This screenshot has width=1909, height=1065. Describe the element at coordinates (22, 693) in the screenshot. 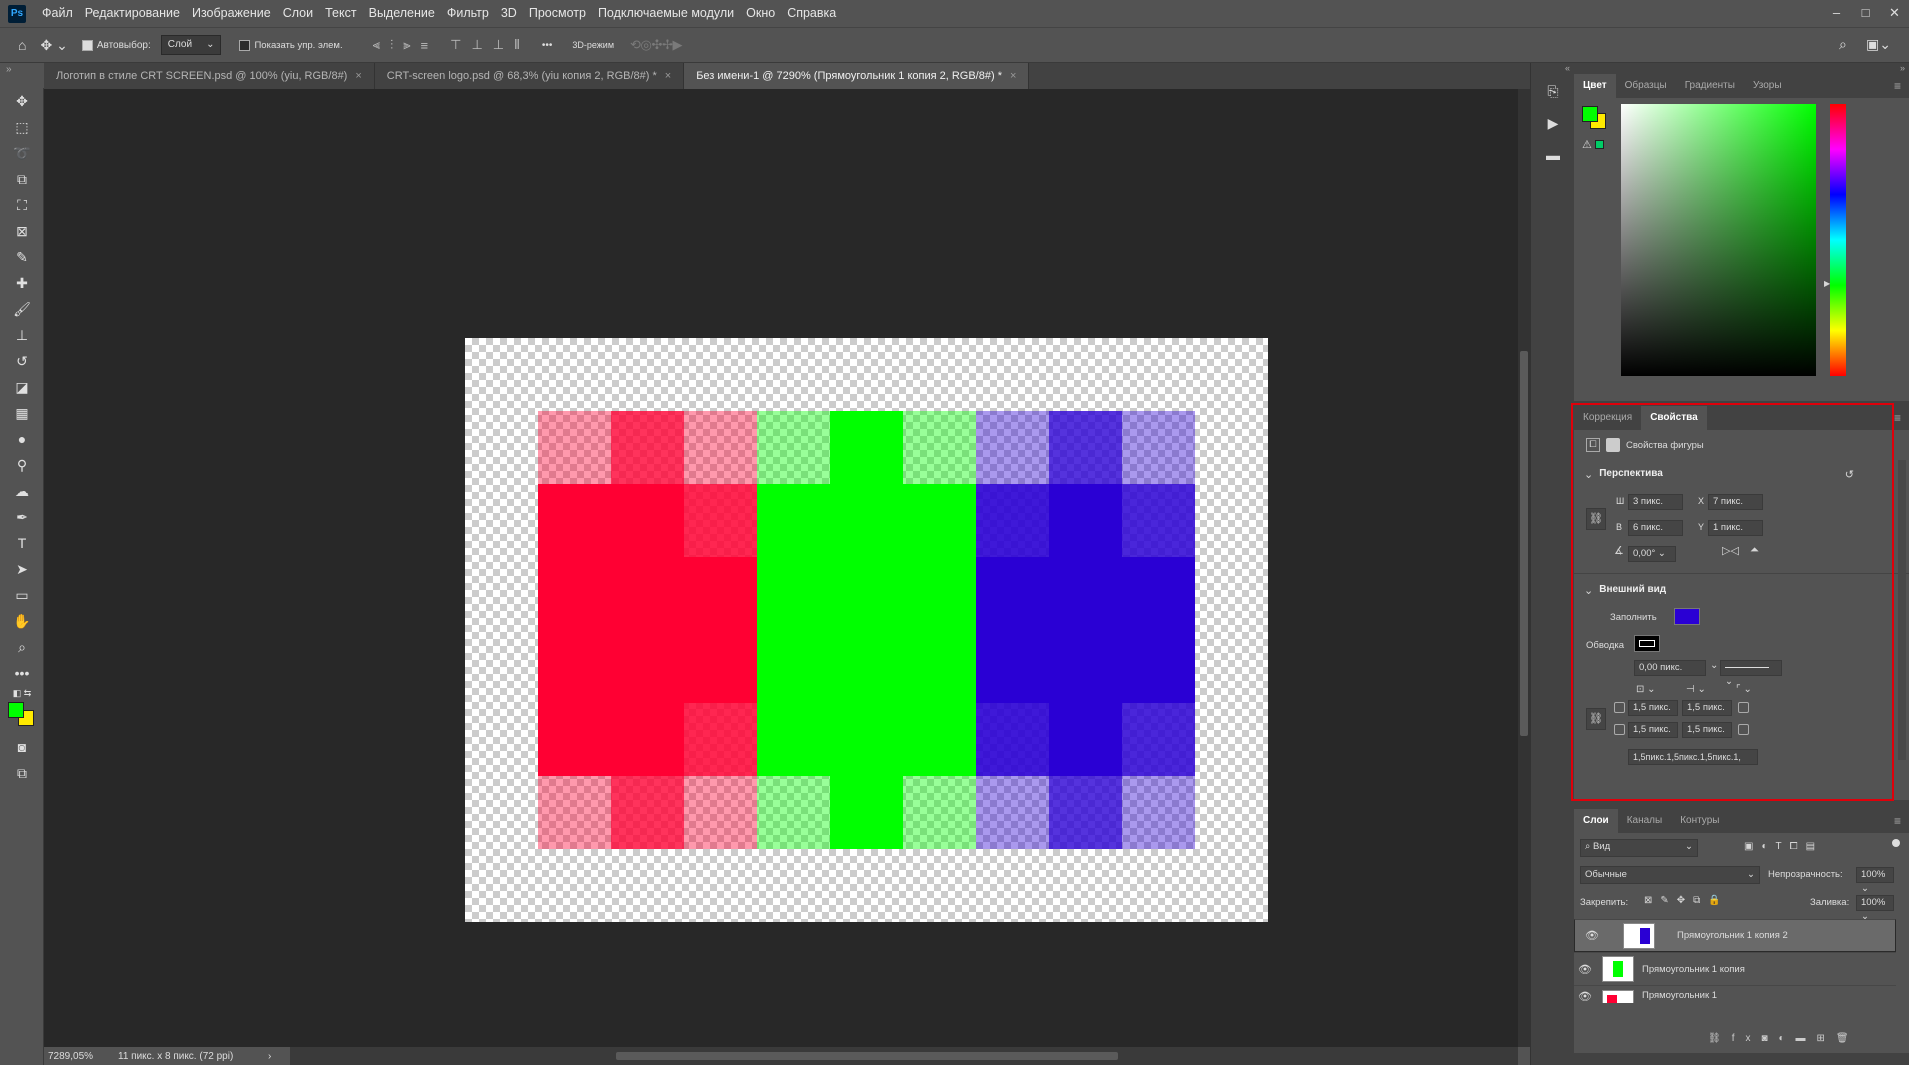

I see `swap-colors-icon: ◧ ⇆` at that location.